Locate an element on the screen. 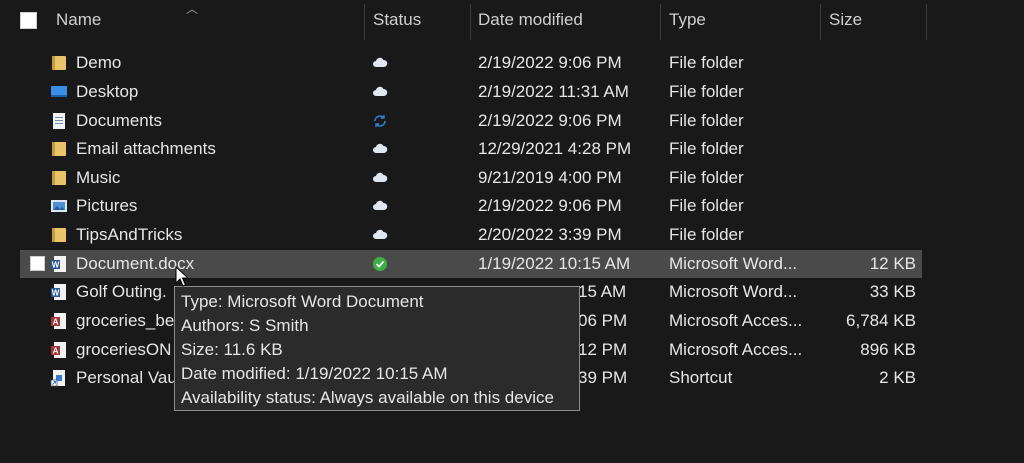  file-name: Demo is located at coordinates (99, 62).